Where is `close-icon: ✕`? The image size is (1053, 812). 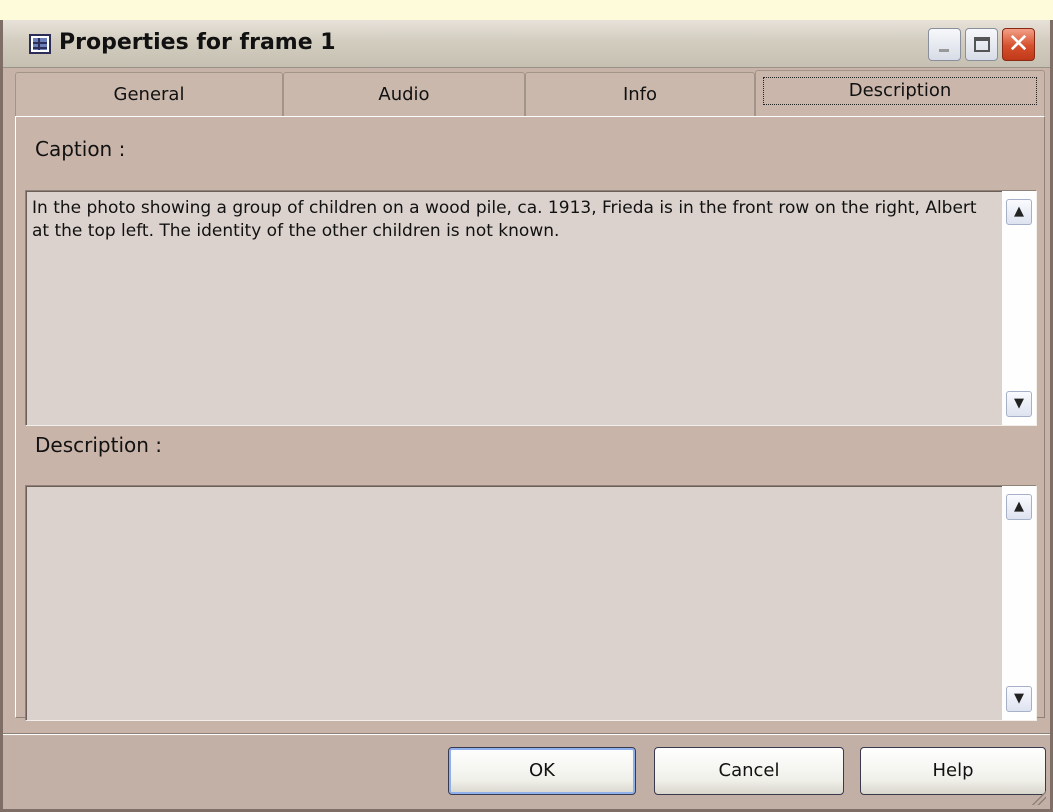 close-icon: ✕ is located at coordinates (1018, 44).